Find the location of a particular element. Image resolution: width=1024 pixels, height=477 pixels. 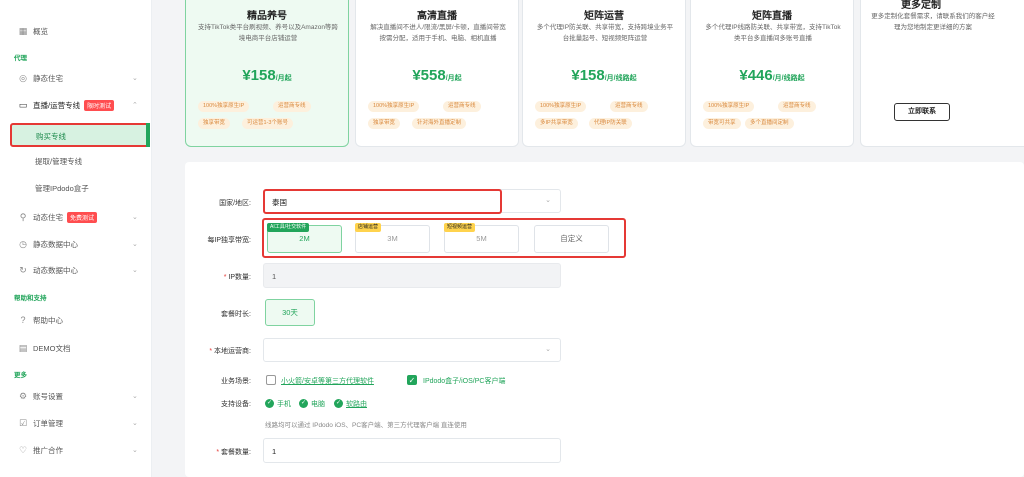

sidebar-item-overview: ▦ 概览 is located at coordinates (76, 31).